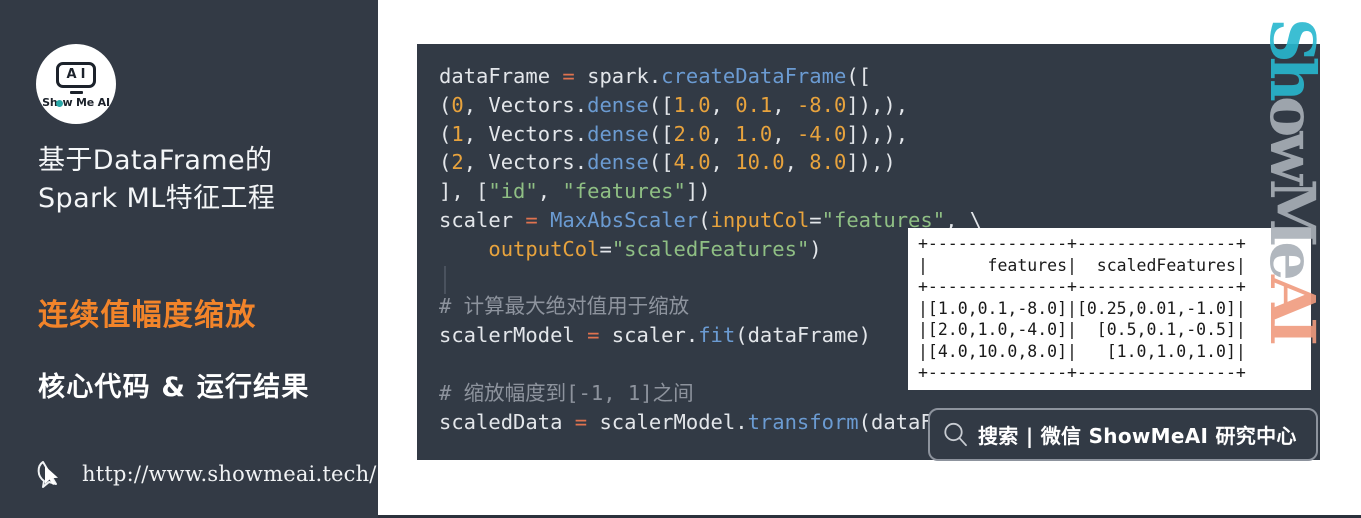 This screenshot has height=518, width=1361. Describe the element at coordinates (60, 103) in the screenshot. I see `logo-globe-icon` at that location.